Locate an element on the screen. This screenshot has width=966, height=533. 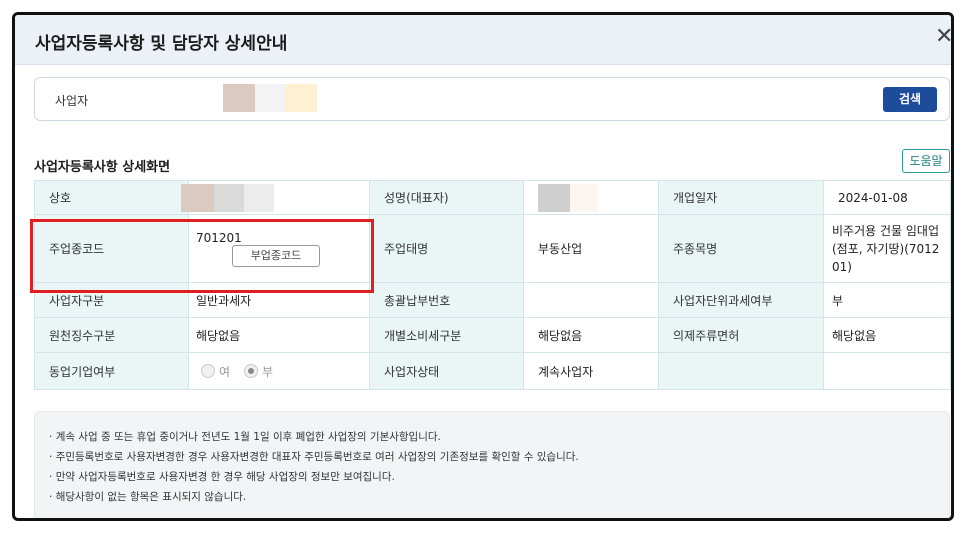
partnership-yes-label: 여 is located at coordinates (225, 371).